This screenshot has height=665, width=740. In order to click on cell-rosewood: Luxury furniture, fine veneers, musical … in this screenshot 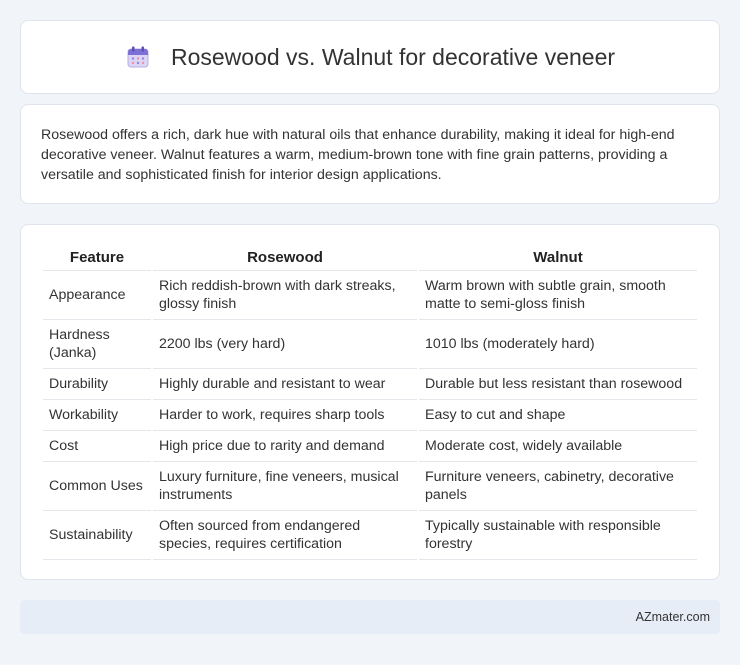, I will do `click(285, 486)`.